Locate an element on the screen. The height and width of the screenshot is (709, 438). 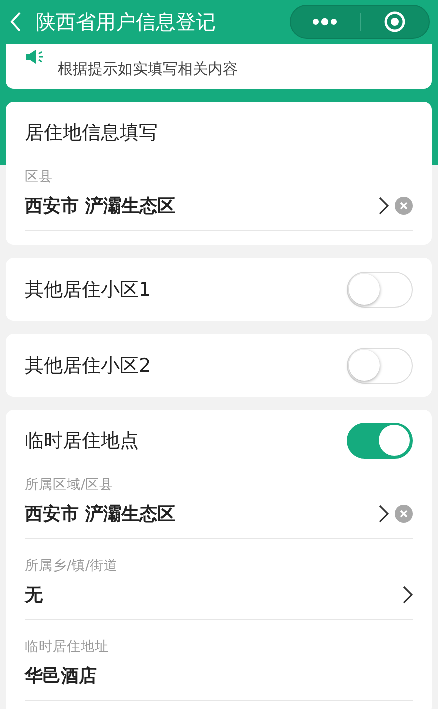
field-value: 华邑酒店 is located at coordinates (219, 676).